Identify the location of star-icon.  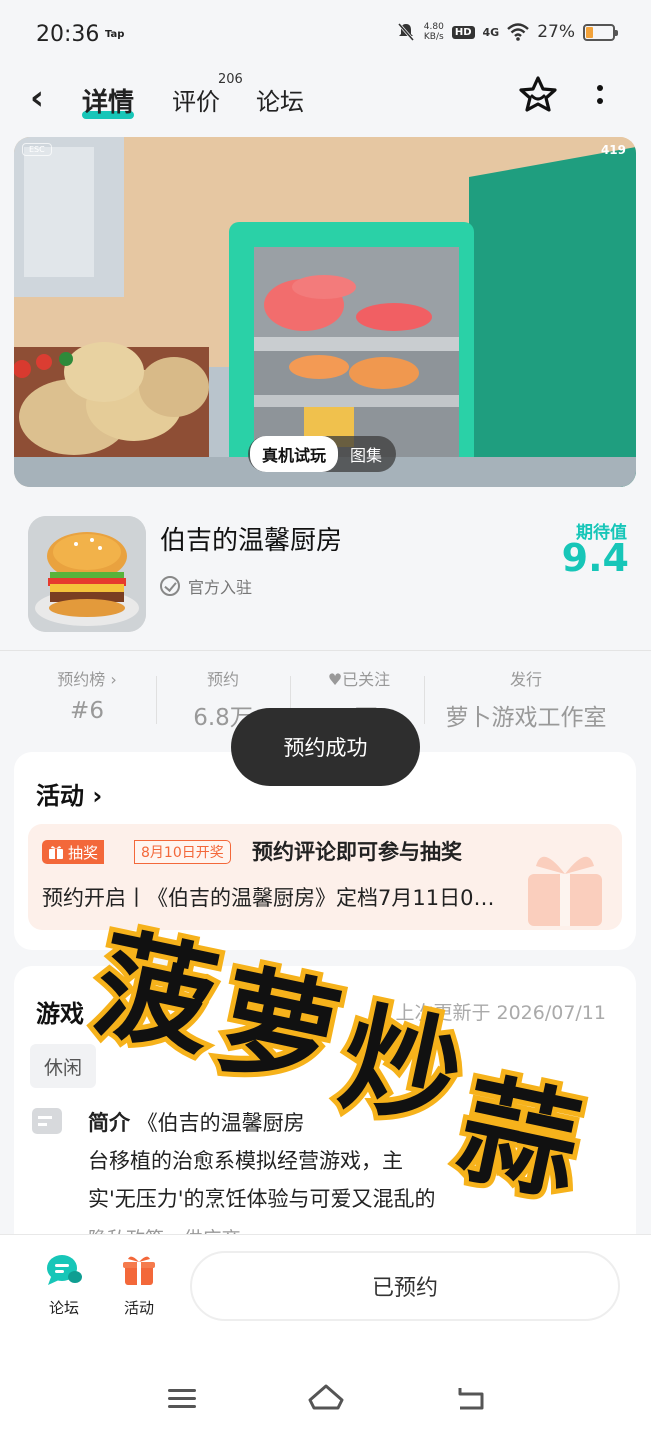
(538, 95).